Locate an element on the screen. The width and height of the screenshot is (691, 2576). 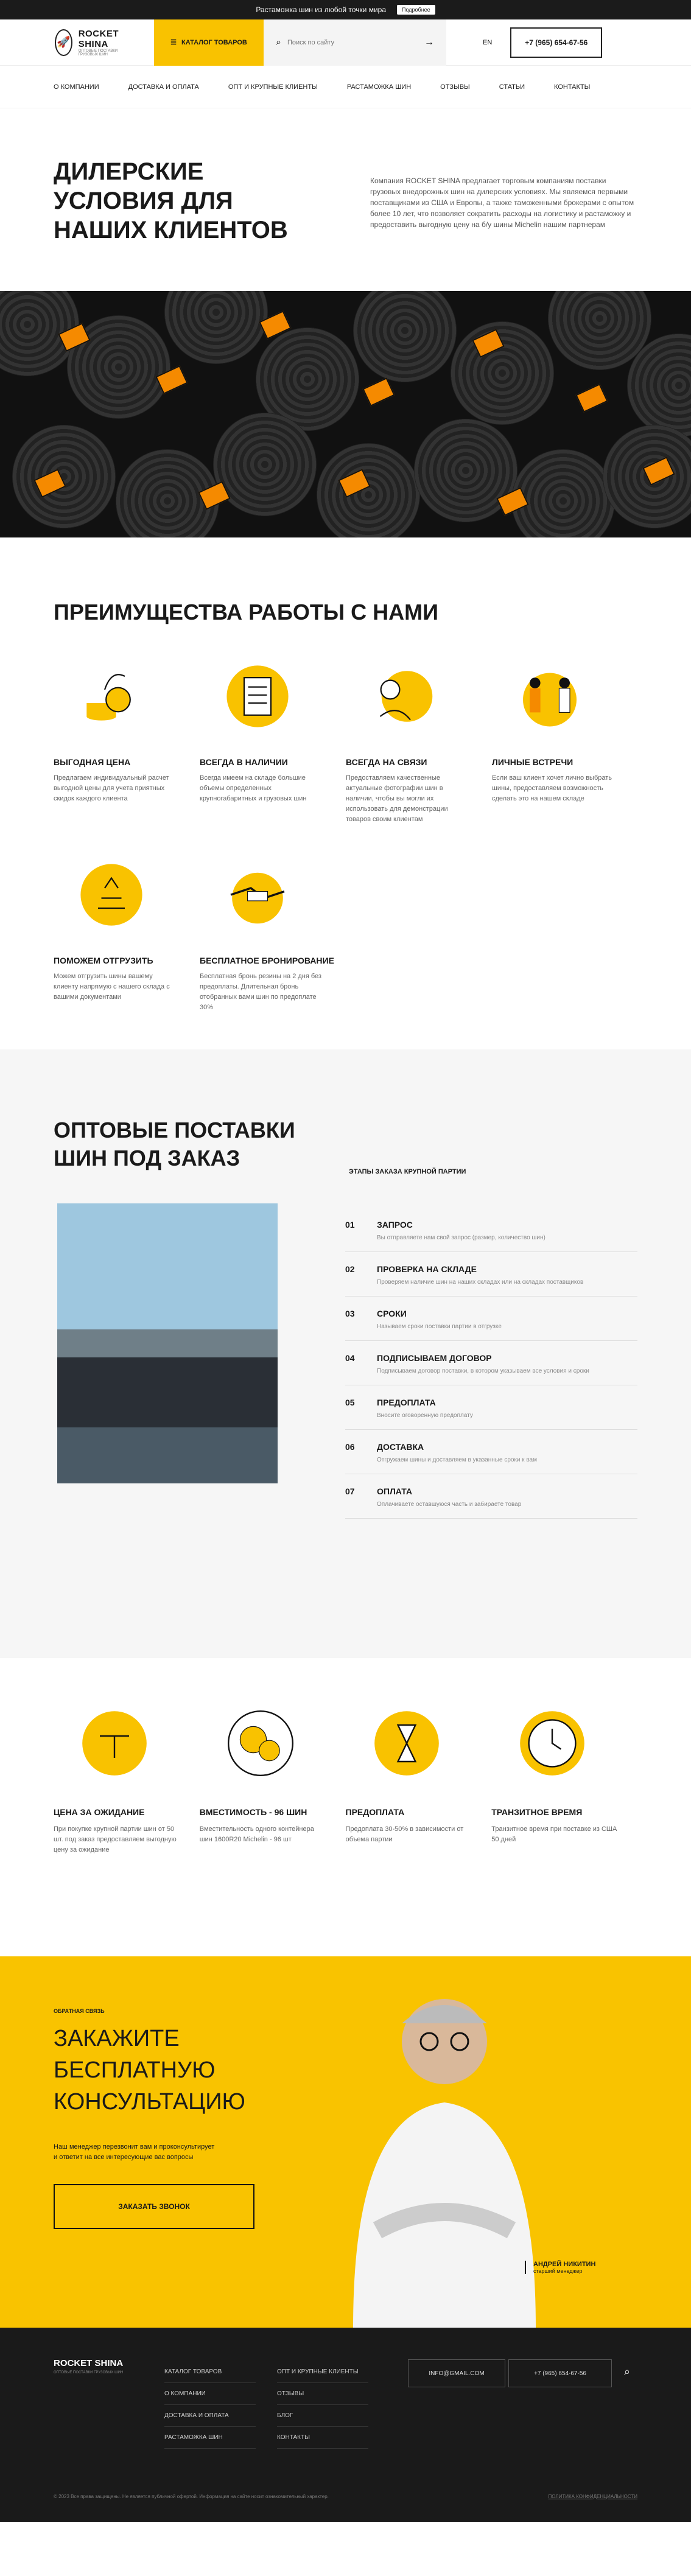
phone-button: +7 (965) 654-67-56 is located at coordinates (556, 42).